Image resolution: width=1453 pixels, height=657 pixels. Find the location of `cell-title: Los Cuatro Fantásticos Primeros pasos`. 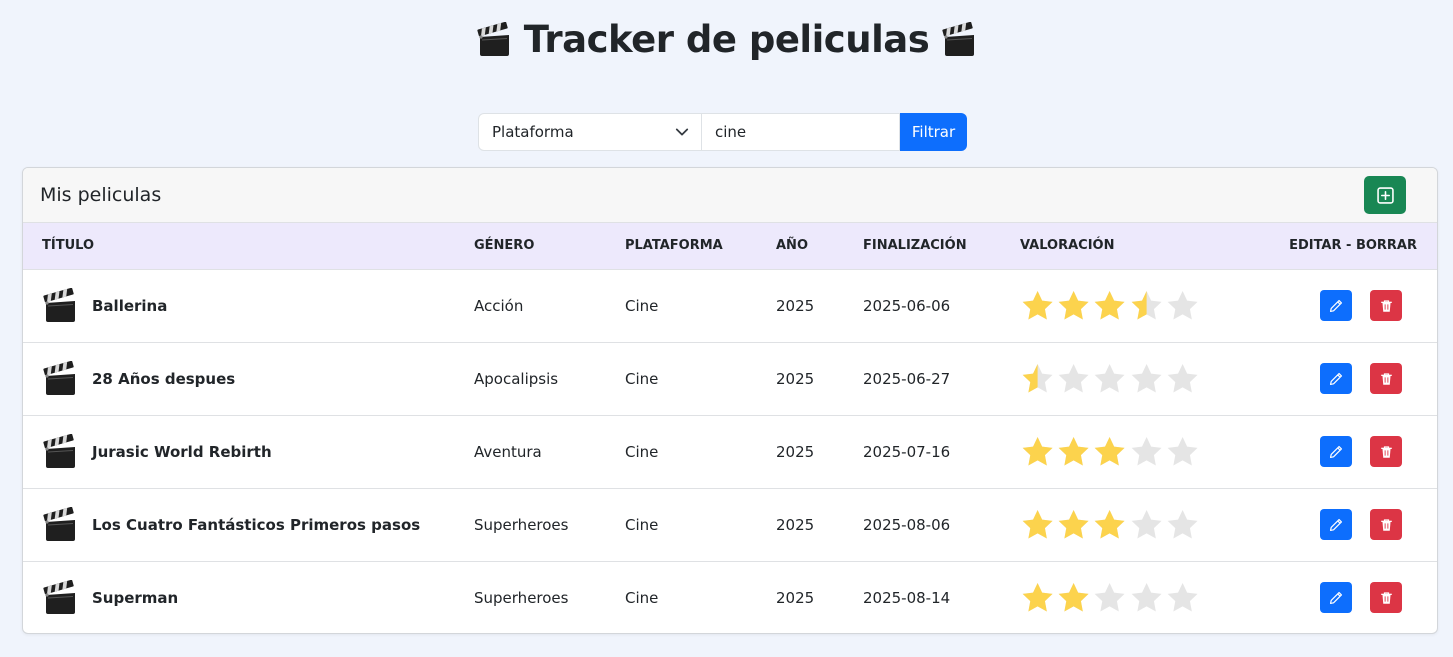

cell-title: Los Cuatro Fantásticos Primeros pasos is located at coordinates (248, 524).